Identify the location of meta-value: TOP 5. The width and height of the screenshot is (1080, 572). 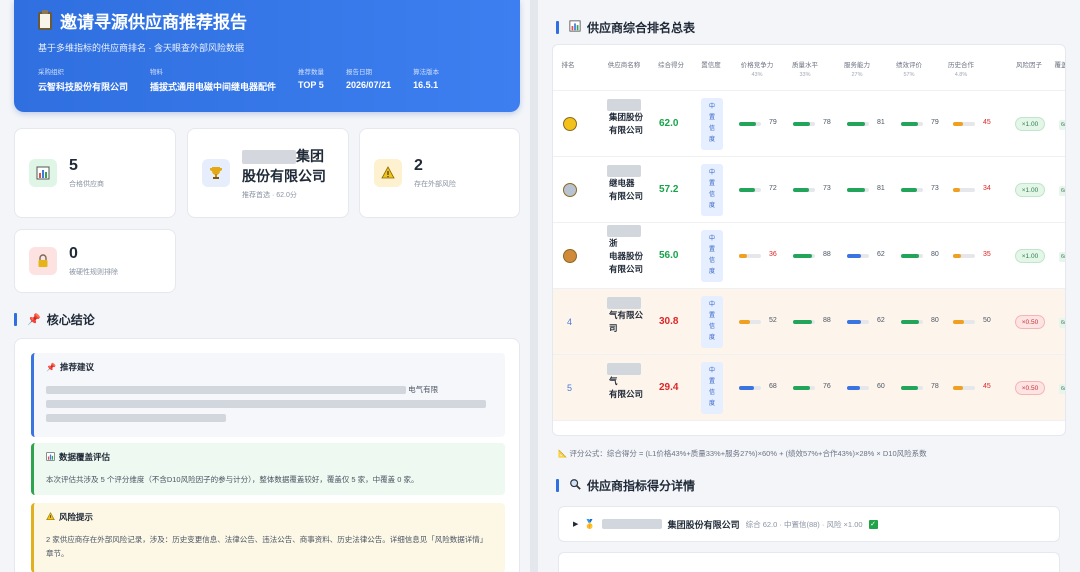
(311, 85).